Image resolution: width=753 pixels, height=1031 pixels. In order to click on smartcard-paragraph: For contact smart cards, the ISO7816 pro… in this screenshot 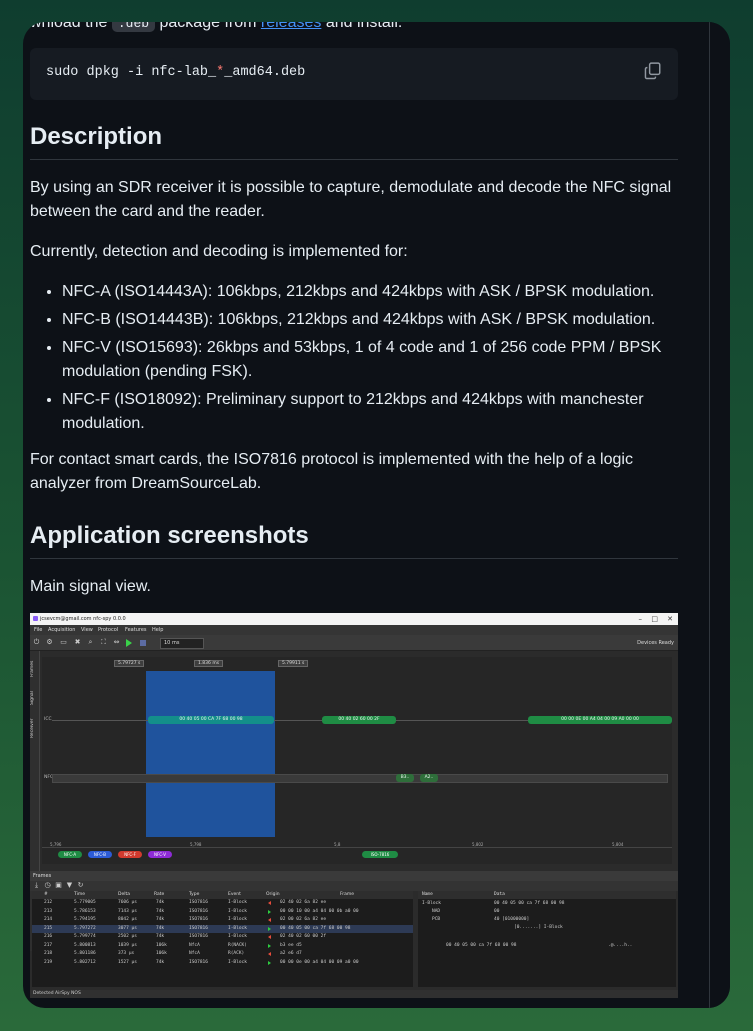, I will do `click(331, 471)`.